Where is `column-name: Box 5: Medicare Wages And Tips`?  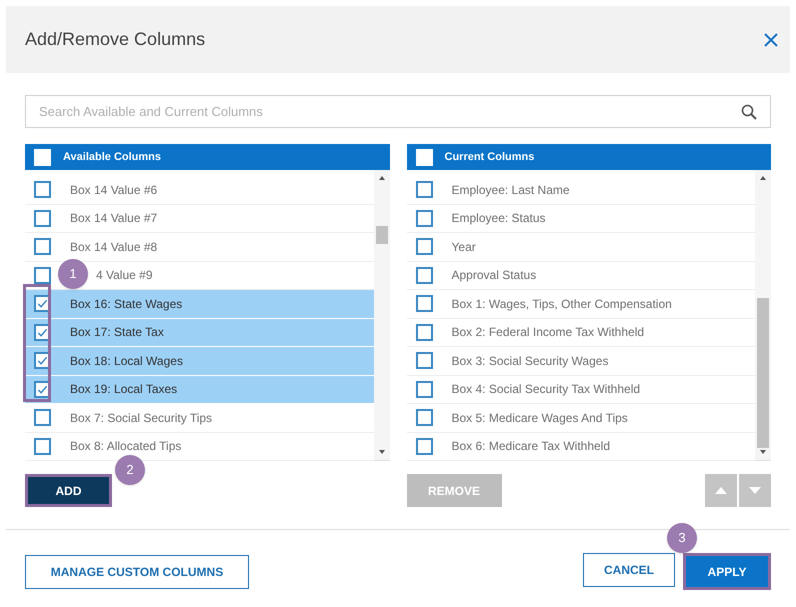 column-name: Box 5: Medicare Wages And Tips is located at coordinates (540, 418).